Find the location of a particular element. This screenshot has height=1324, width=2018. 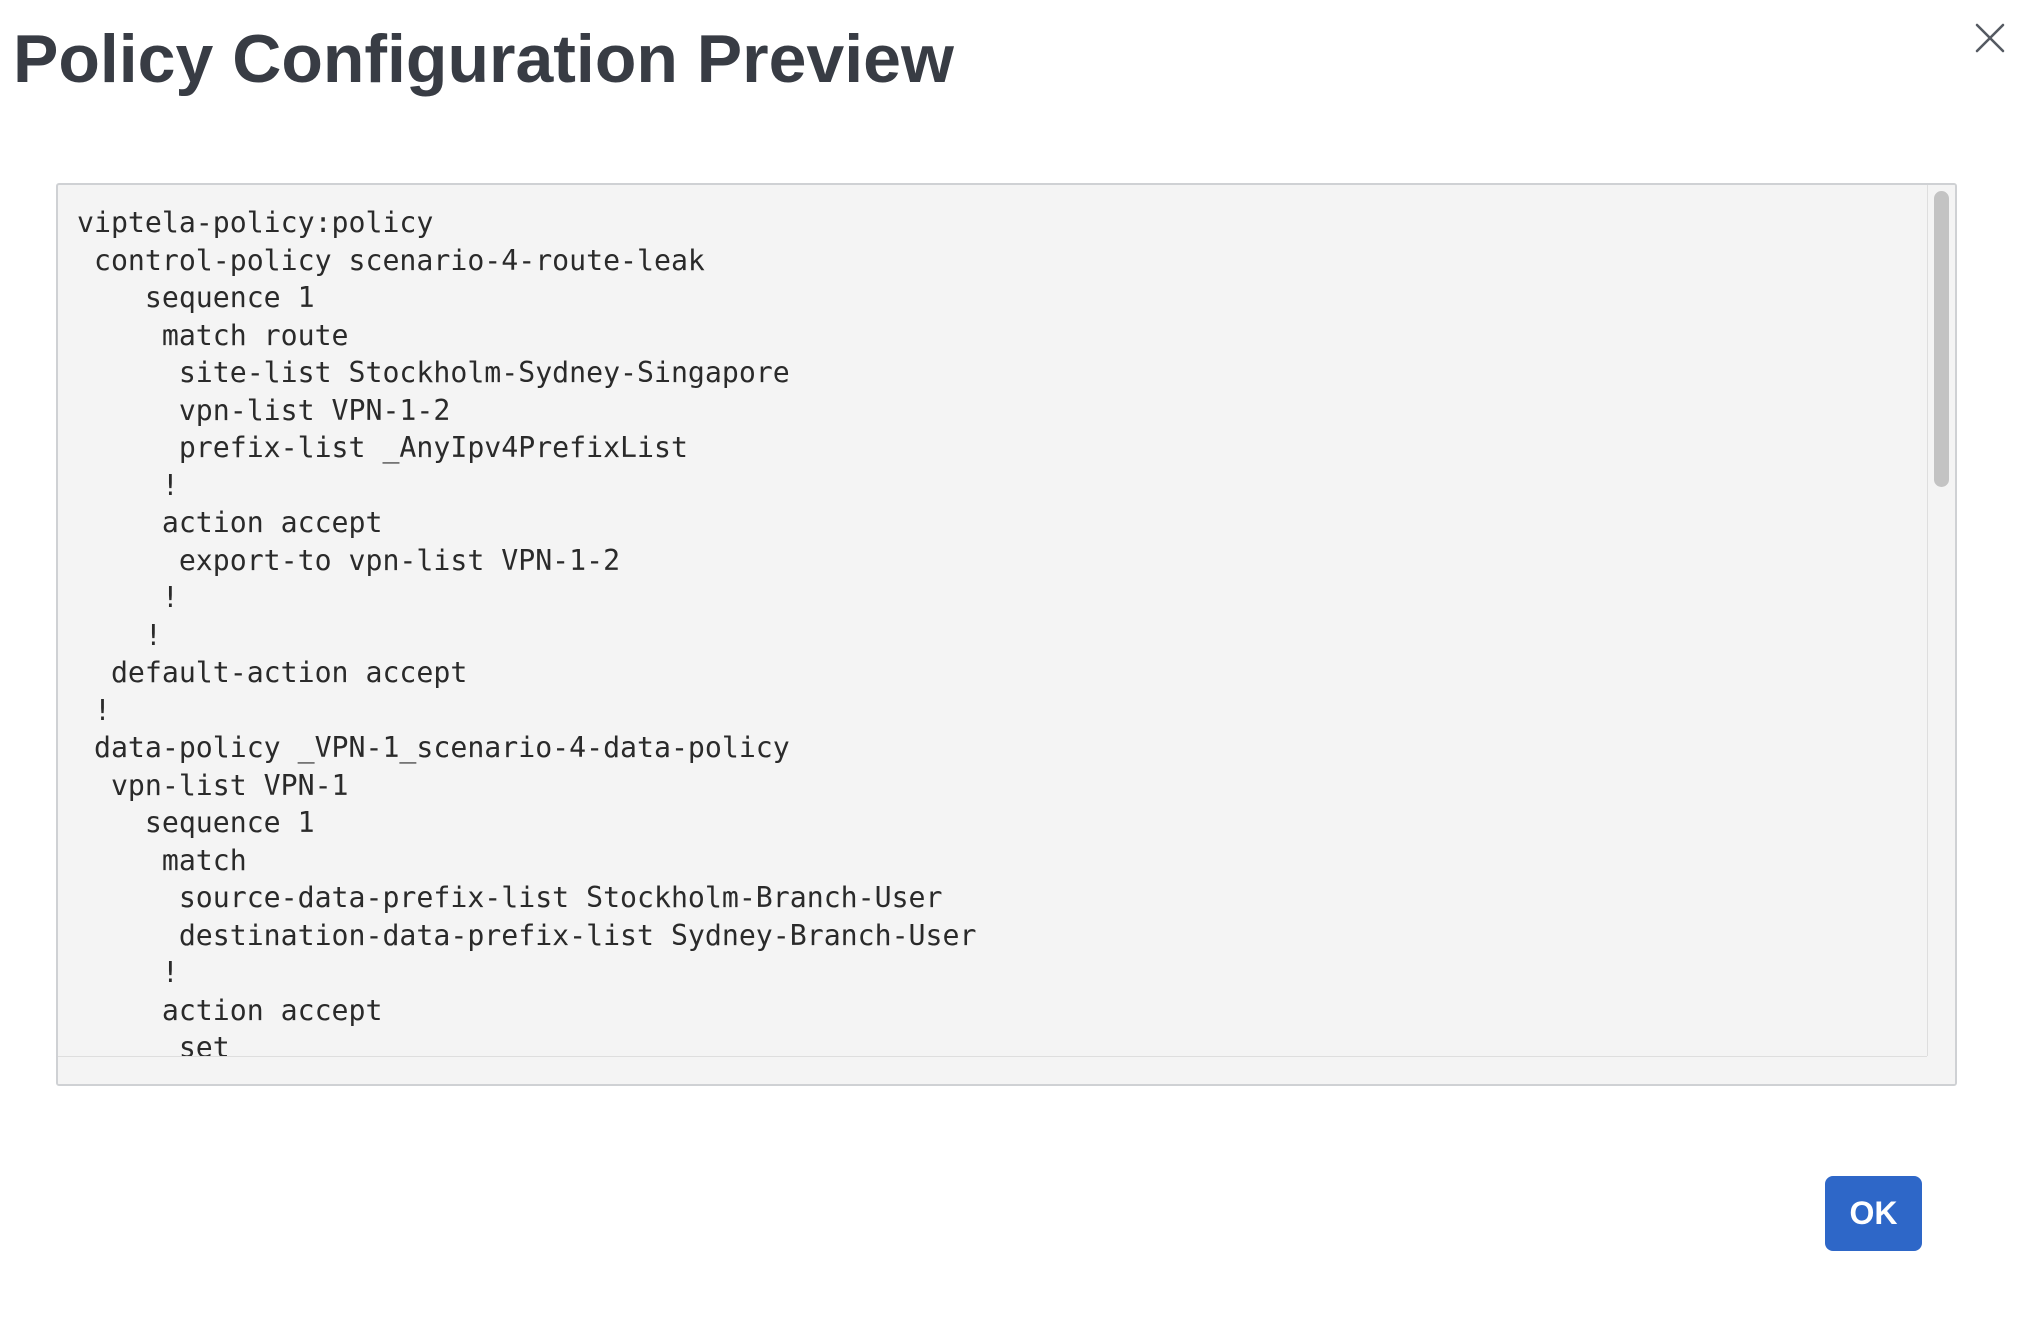

scrollbar-corner is located at coordinates (1941, 1070).